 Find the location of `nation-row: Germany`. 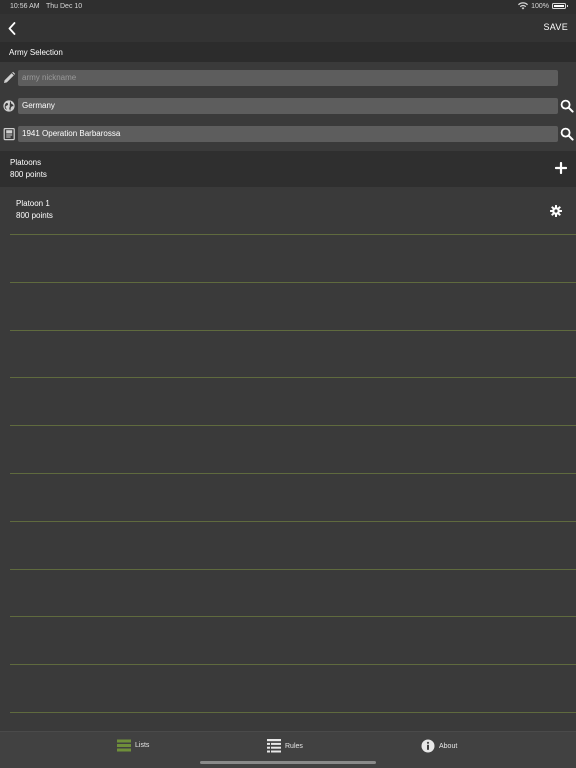

nation-row: Germany is located at coordinates (288, 106).